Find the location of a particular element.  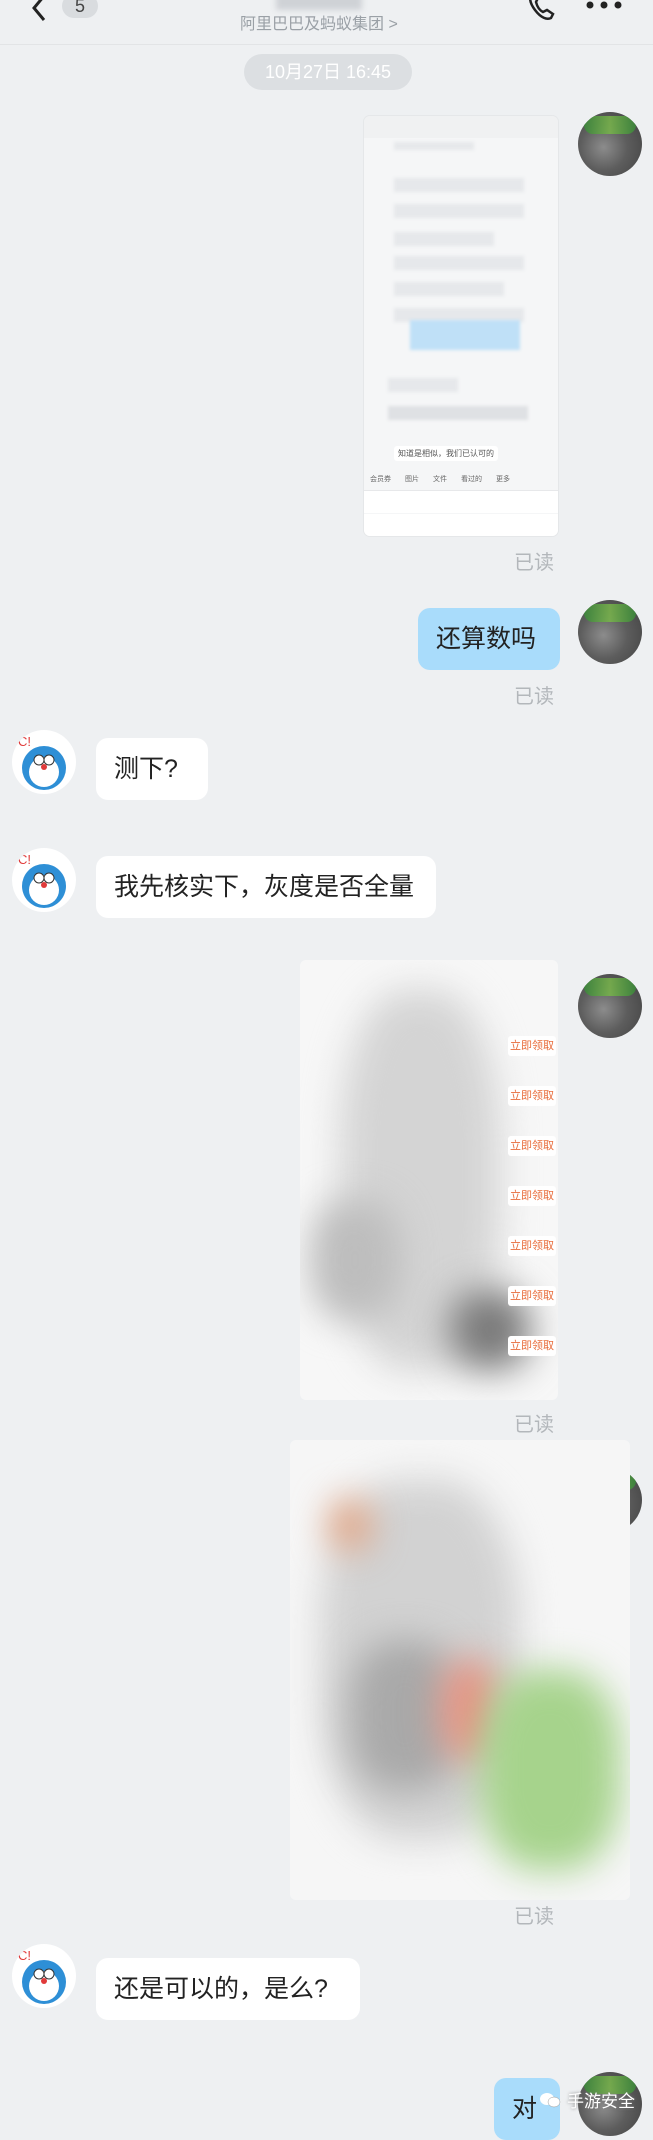

chat-header: 5 阿里巴巴及蚂蚁集团 > is located at coordinates (326, 22).